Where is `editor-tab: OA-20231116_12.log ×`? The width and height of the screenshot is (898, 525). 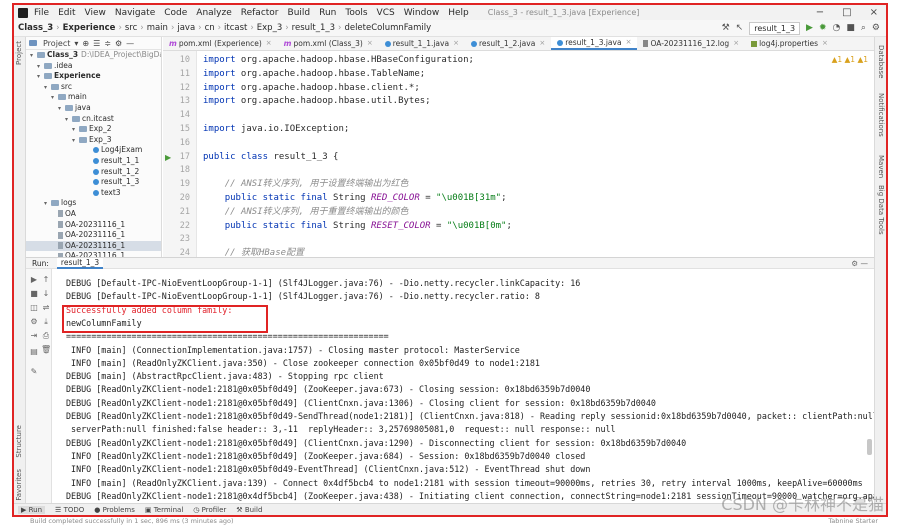 editor-tab: OA-20231116_12.log × is located at coordinates (691, 43).